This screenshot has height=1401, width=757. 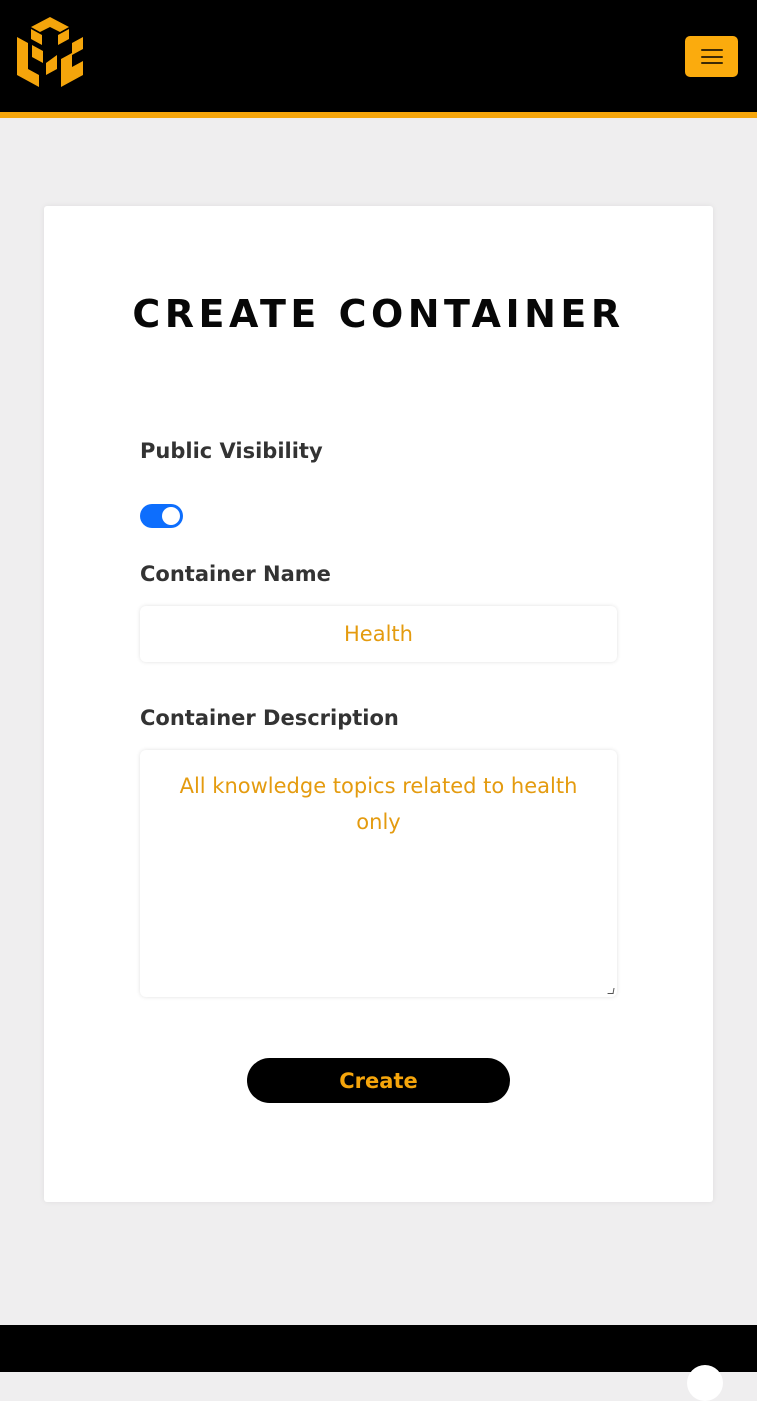 I want to click on ccg-cube-logo-icon, so click(x=50, y=56).